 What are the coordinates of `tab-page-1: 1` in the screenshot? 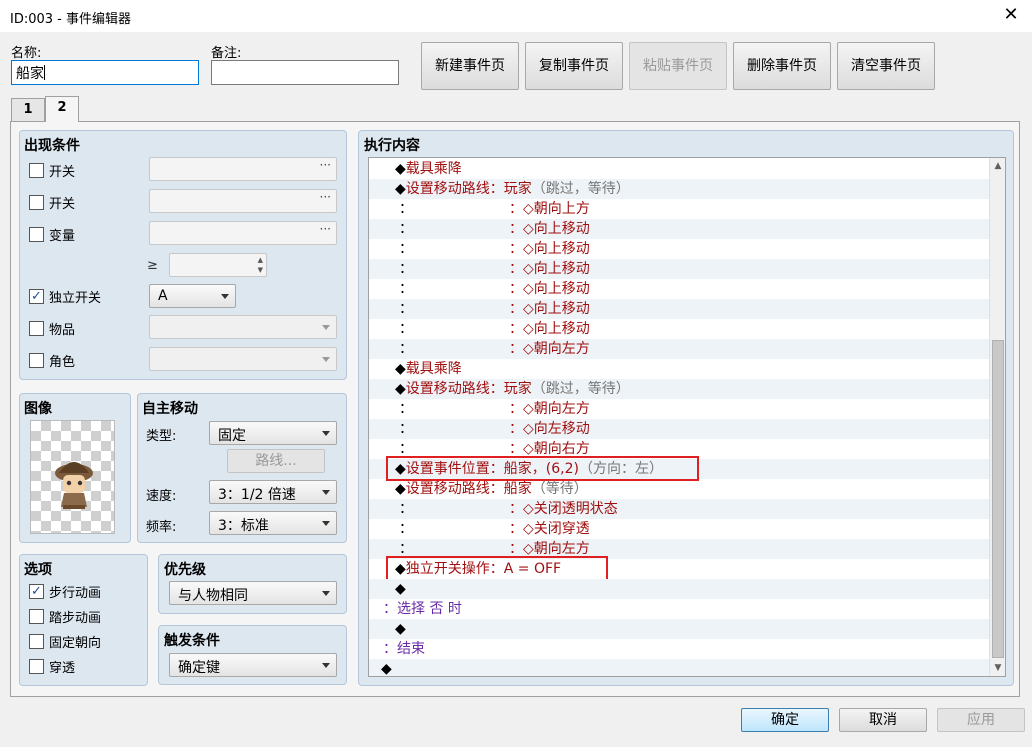 It's located at (28, 110).